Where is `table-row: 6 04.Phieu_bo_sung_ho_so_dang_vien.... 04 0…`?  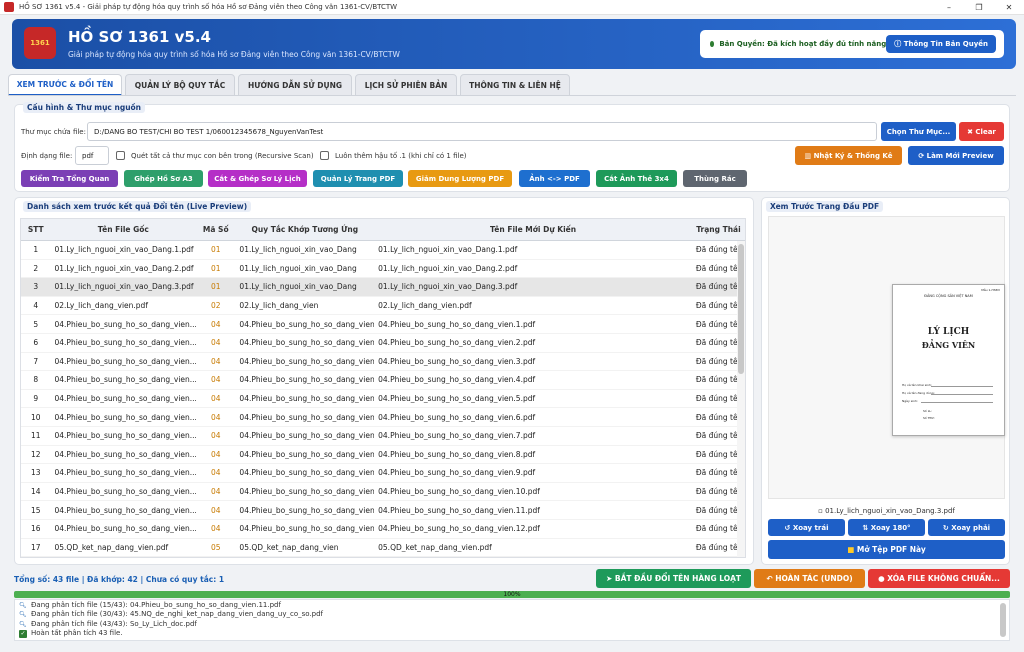 table-row: 6 04.Phieu_bo_sung_ho_so_dang_vien.... 04 0… is located at coordinates (383, 343).